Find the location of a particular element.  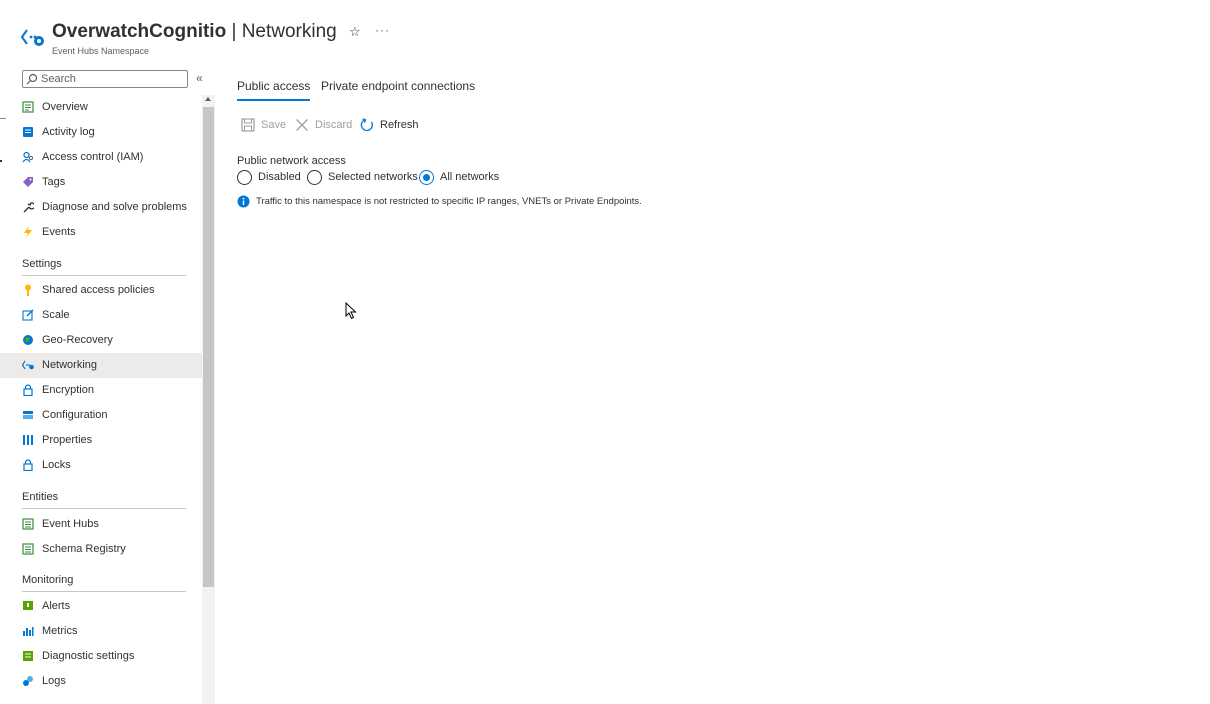

sidebar-item-diagnose: Diagnose and solve problems is located at coordinates (101, 207).